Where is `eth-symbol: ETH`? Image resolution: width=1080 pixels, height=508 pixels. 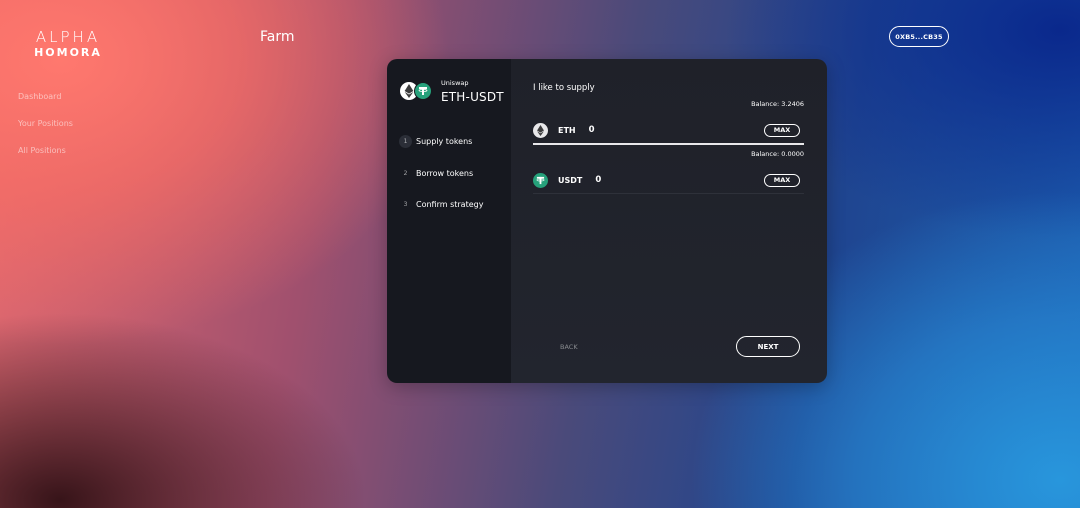 eth-symbol: ETH is located at coordinates (567, 130).